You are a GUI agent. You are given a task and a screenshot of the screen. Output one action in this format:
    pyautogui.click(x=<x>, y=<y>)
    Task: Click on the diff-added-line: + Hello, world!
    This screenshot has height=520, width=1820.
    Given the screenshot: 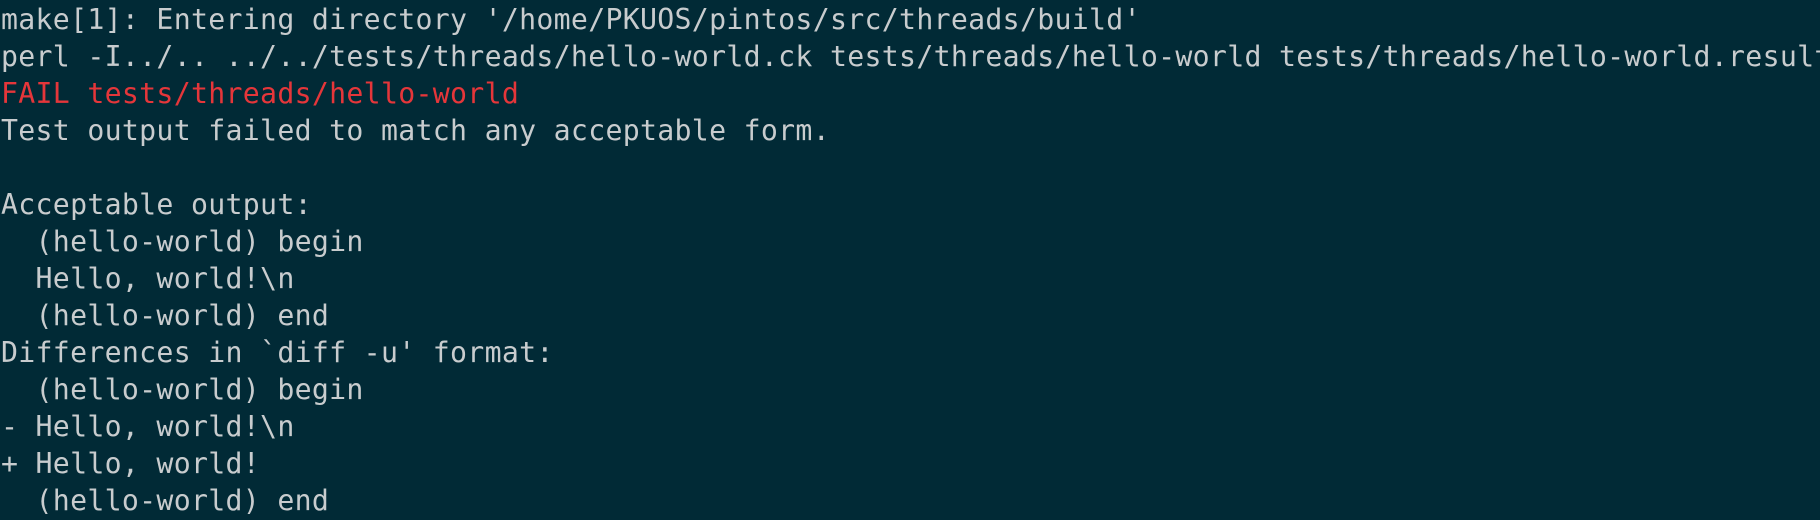 What is the action you would take?
    pyautogui.click(x=131, y=463)
    